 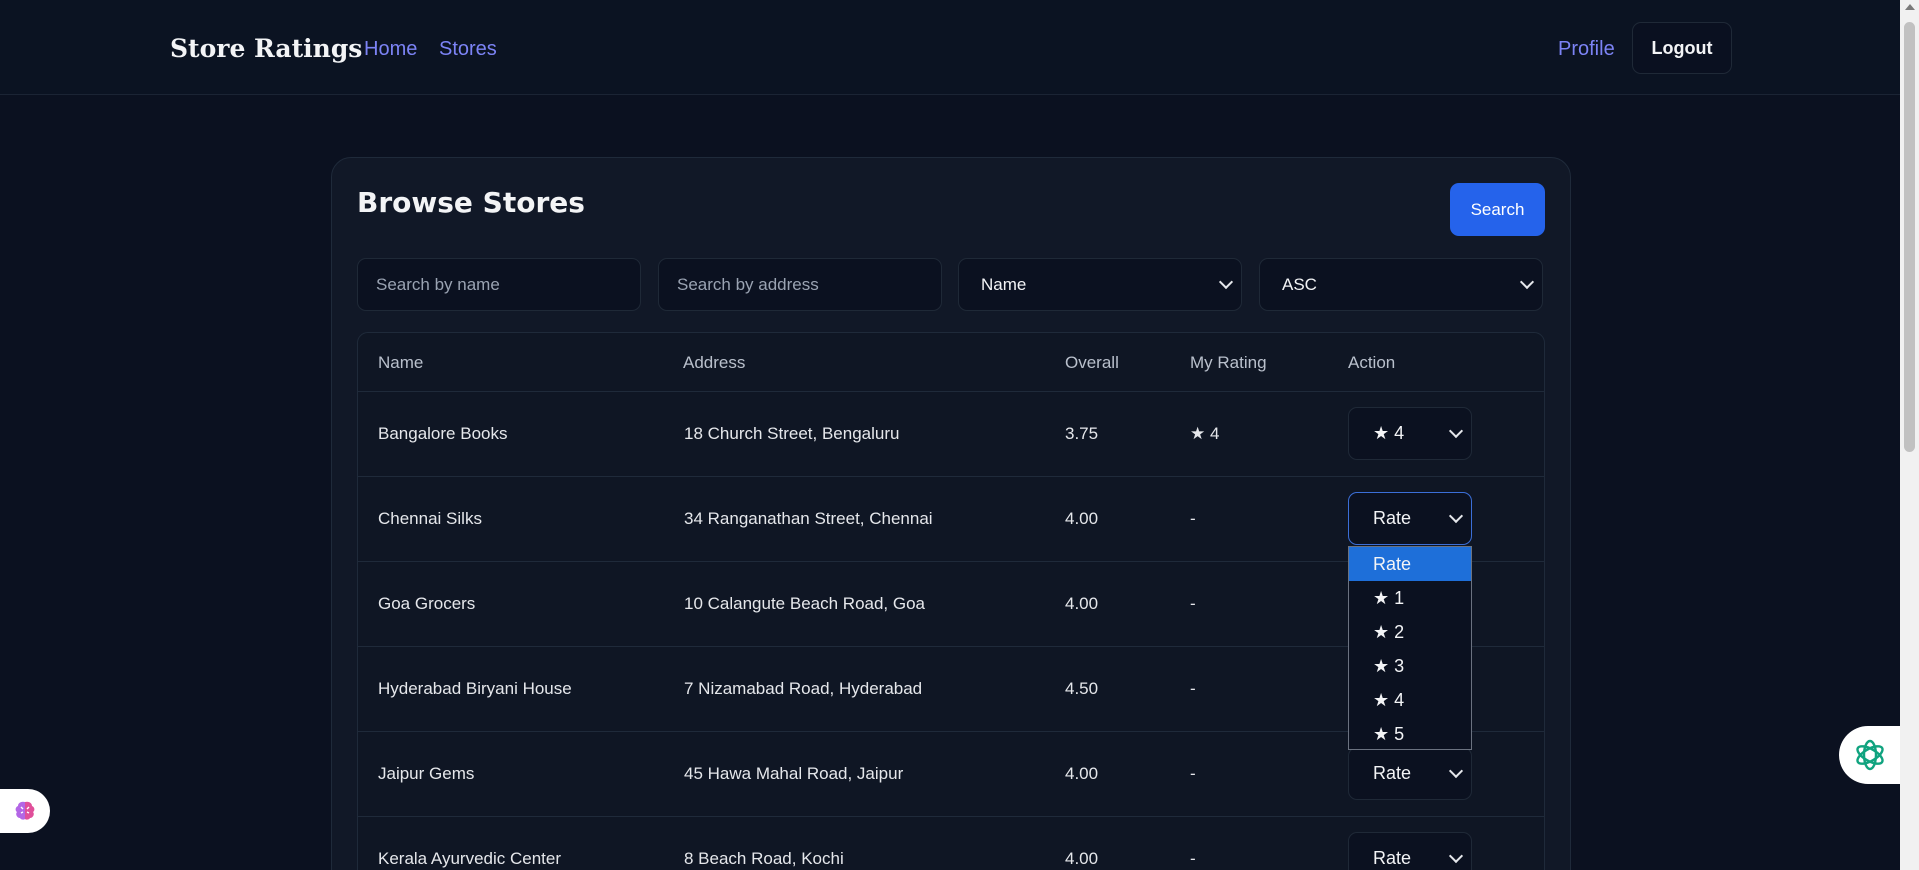 I want to click on rate-option-4: ★ 4, so click(x=1410, y=700).